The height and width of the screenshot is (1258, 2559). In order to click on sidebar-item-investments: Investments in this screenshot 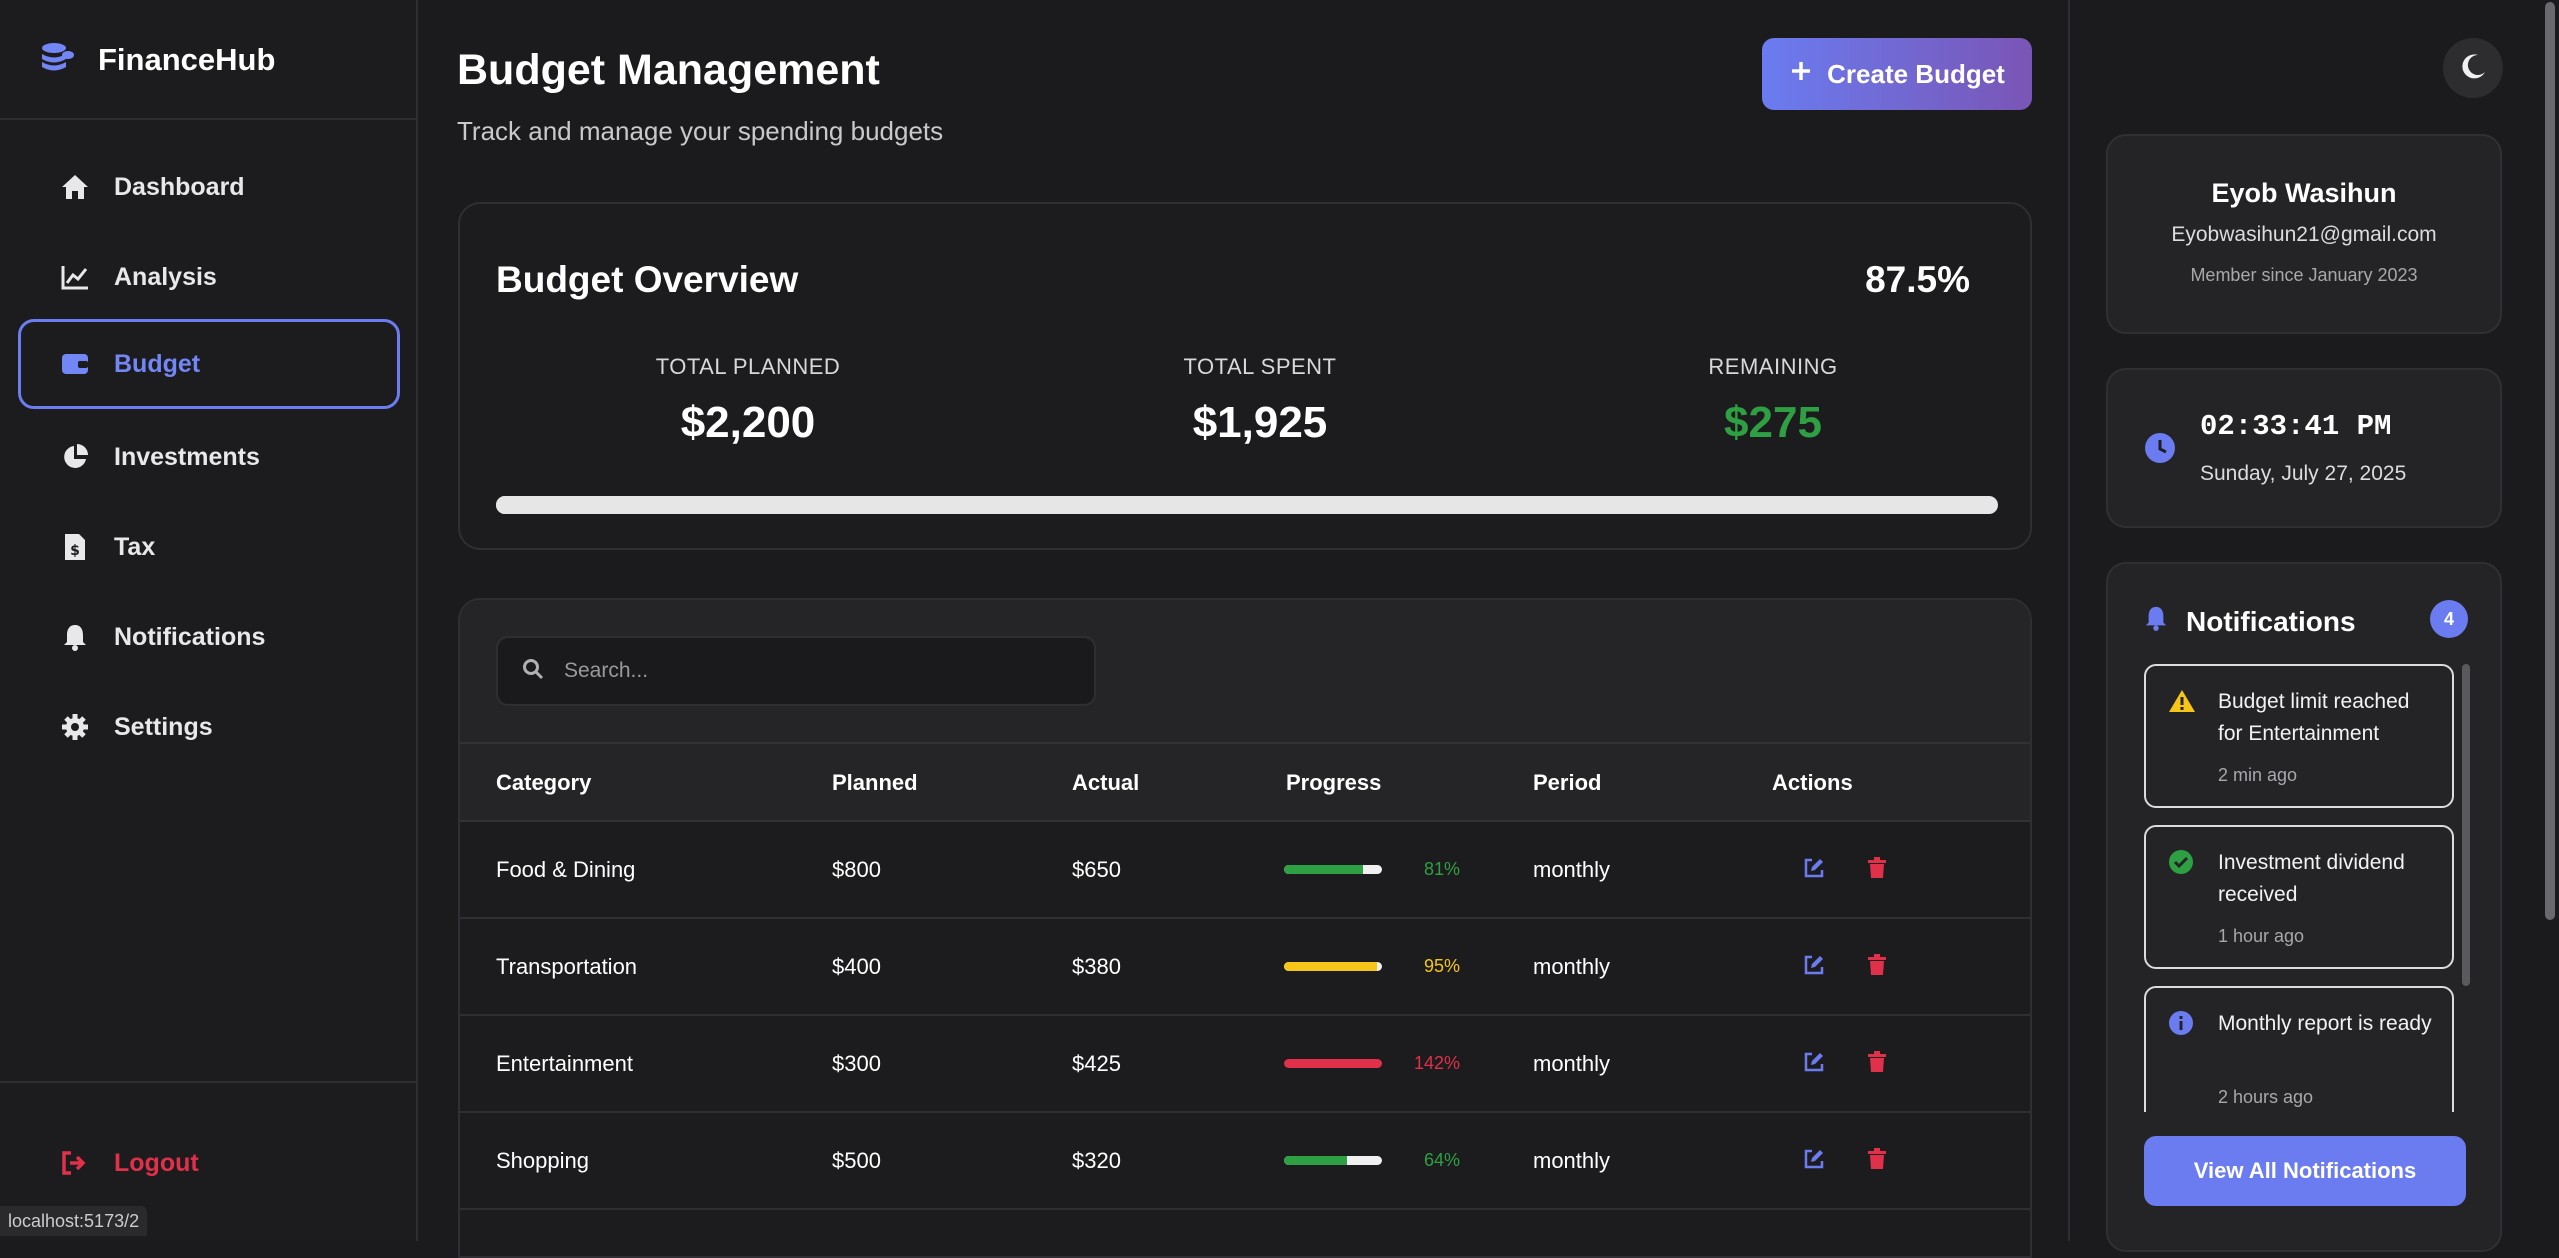, I will do `click(209, 457)`.